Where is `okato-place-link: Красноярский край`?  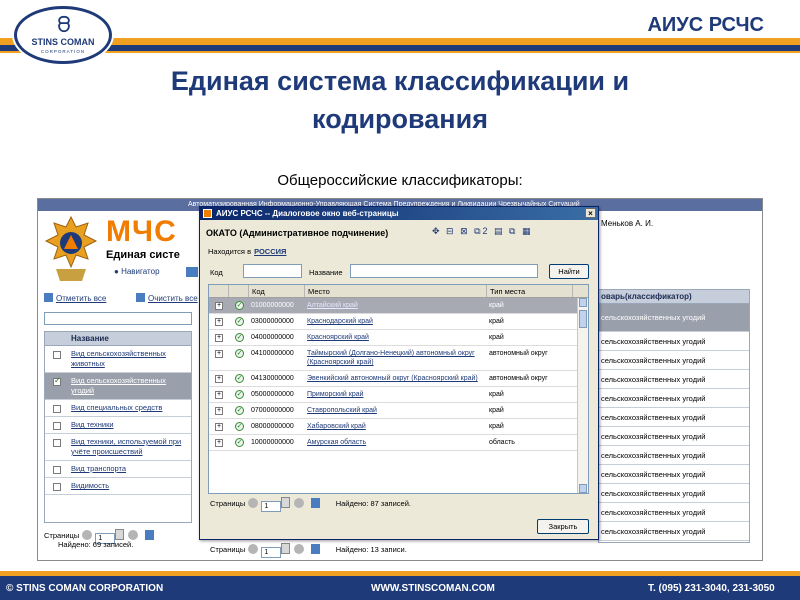
okato-place-link: Красноярский край is located at coordinates (338, 337).